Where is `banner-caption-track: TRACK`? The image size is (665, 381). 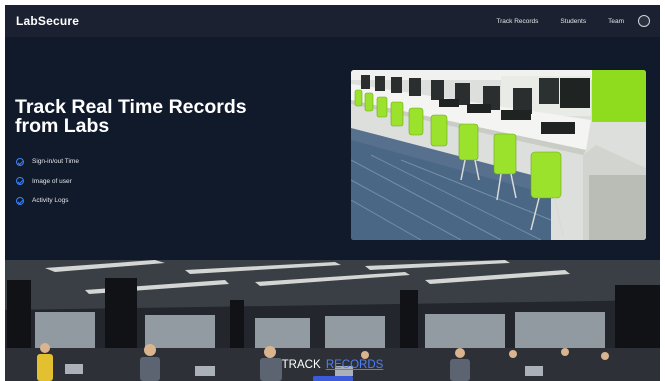
banner-caption-track: TRACK is located at coordinates (301, 365).